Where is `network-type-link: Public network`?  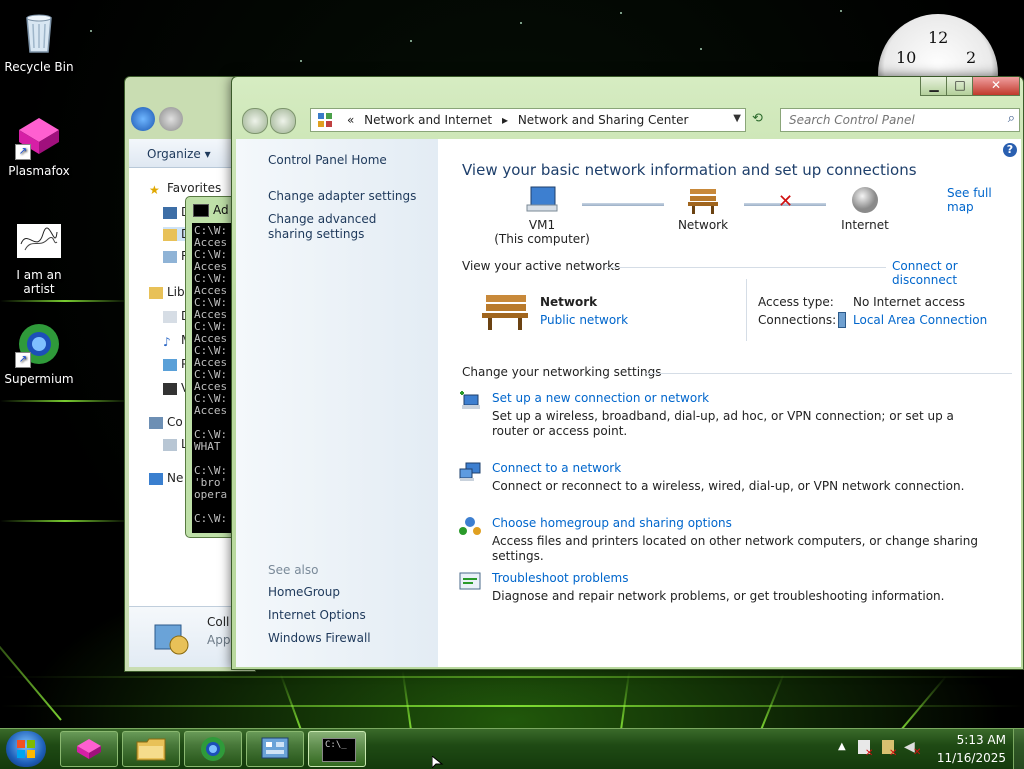 network-type-link: Public network is located at coordinates (584, 320).